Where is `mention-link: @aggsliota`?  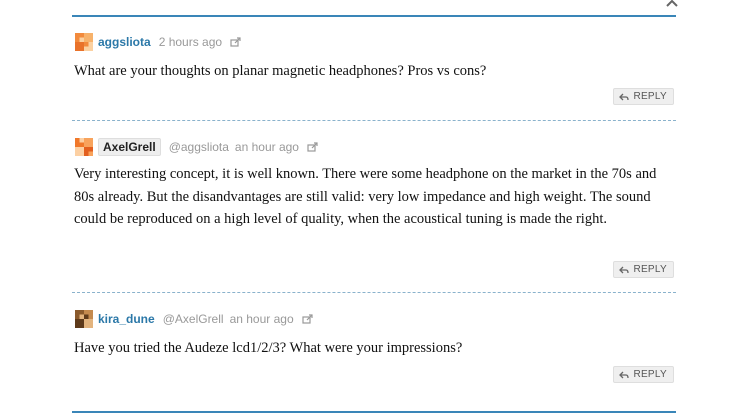
mention-link: @aggsliota is located at coordinates (199, 147).